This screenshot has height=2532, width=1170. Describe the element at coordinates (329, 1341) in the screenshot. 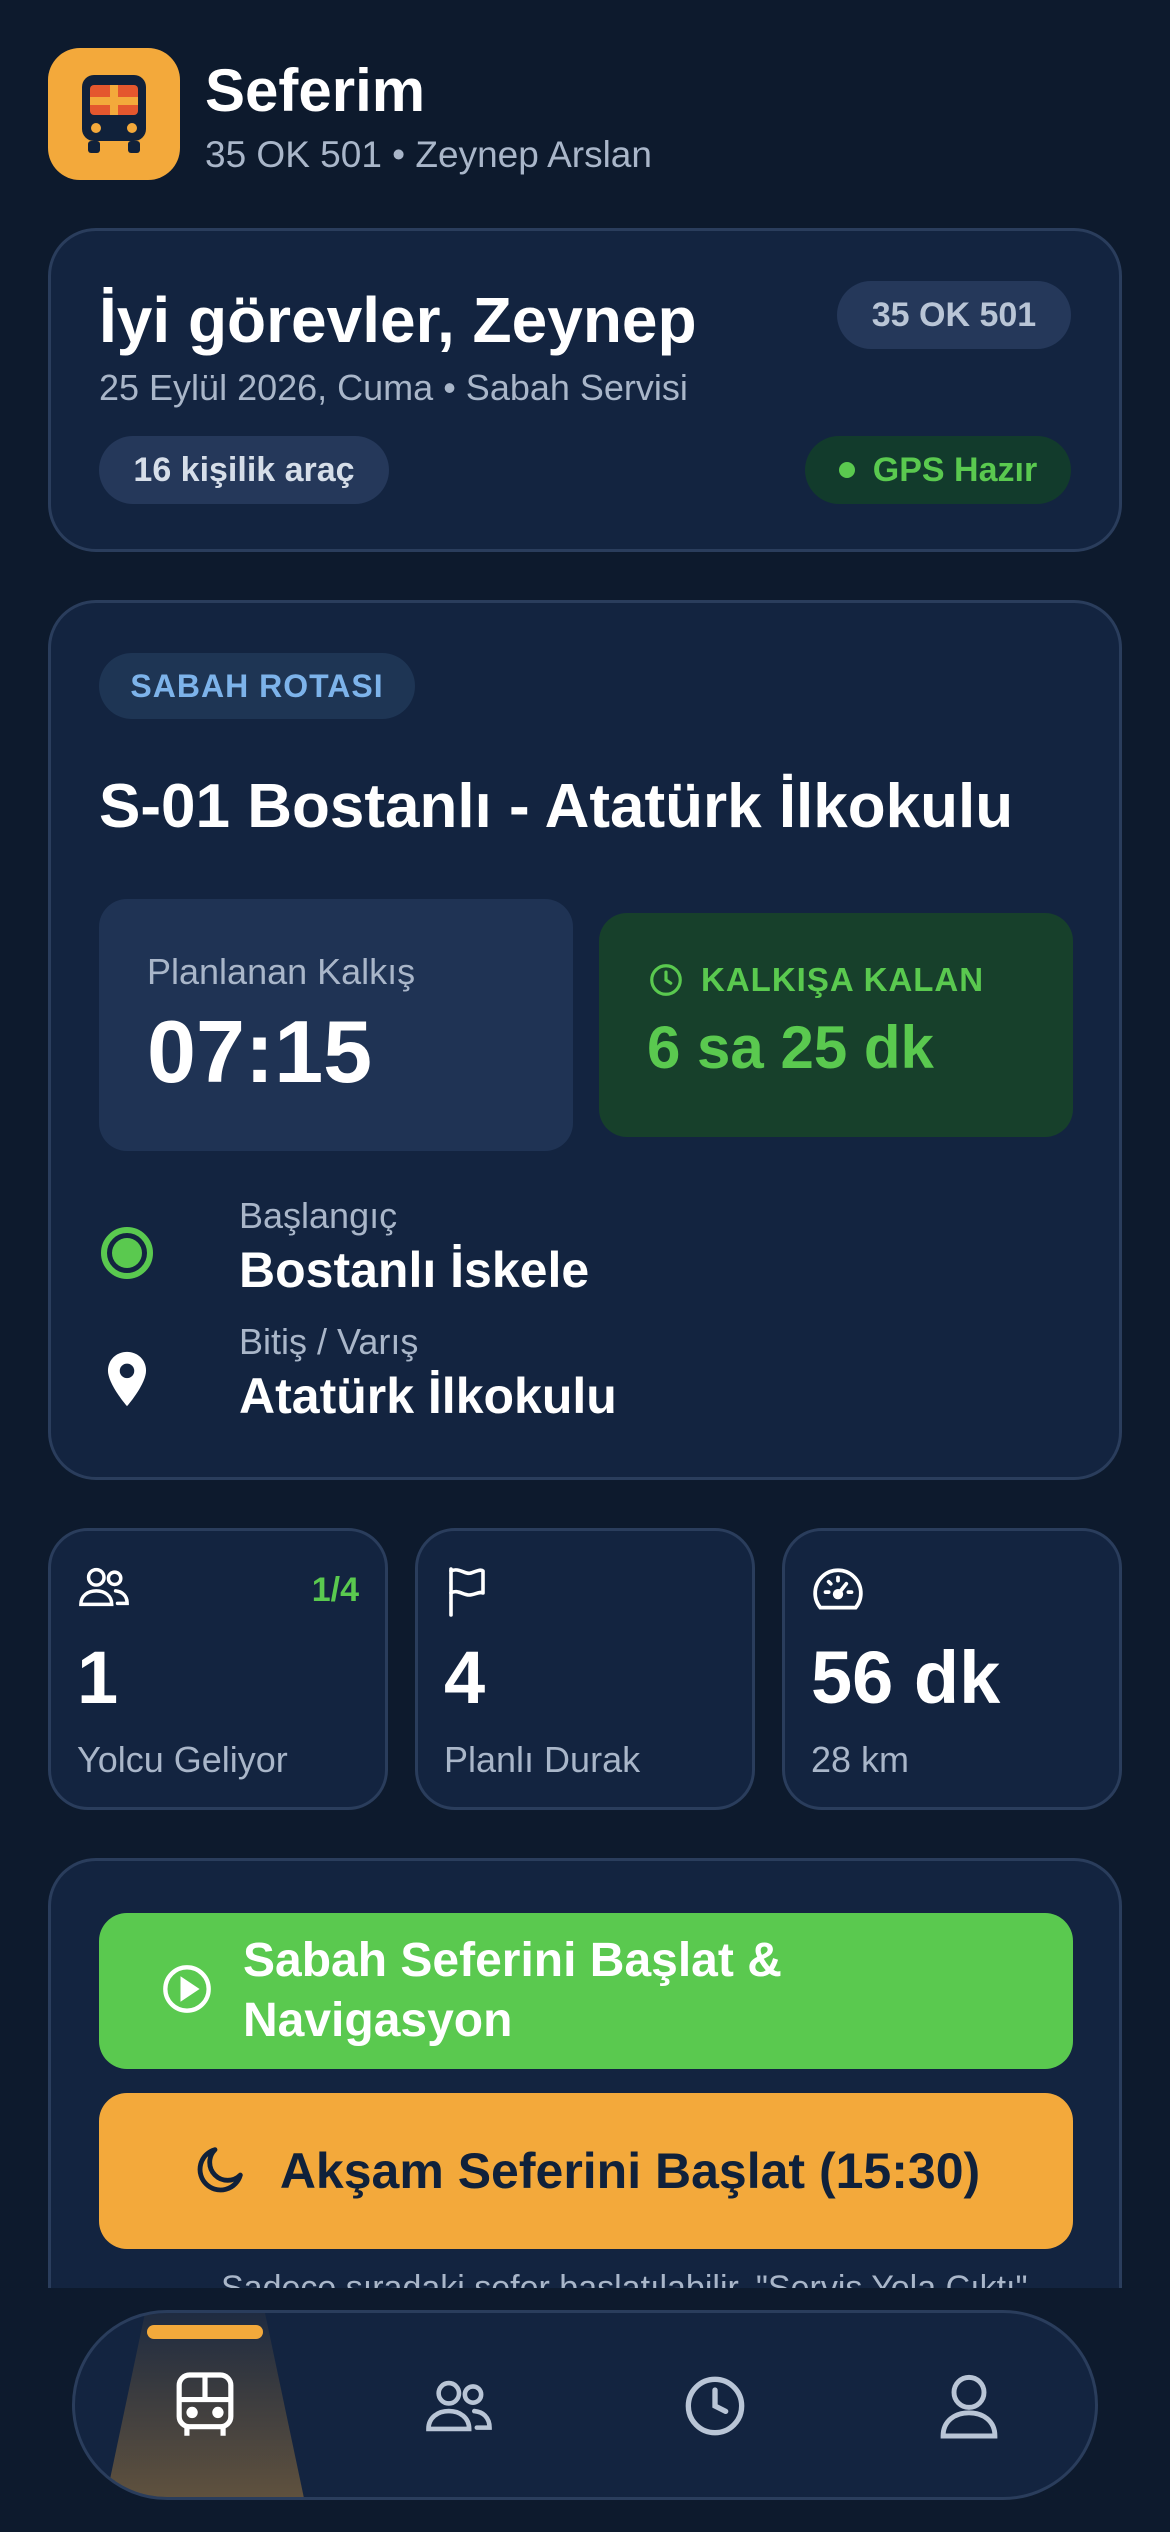

I see `end-label: Bitiş / Varış` at that location.